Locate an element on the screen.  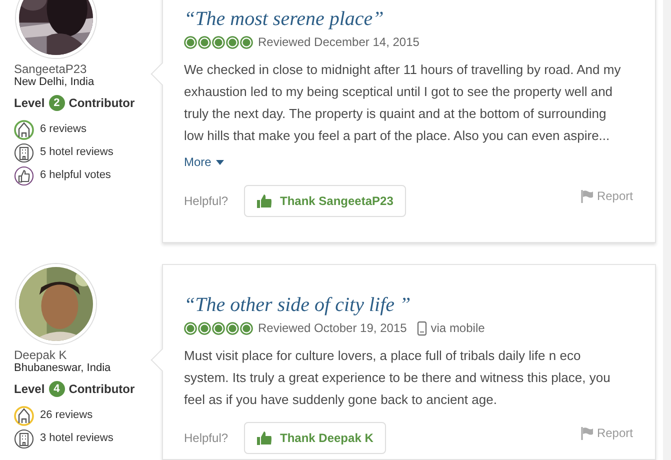
via-label: via mobile is located at coordinates (457, 328).